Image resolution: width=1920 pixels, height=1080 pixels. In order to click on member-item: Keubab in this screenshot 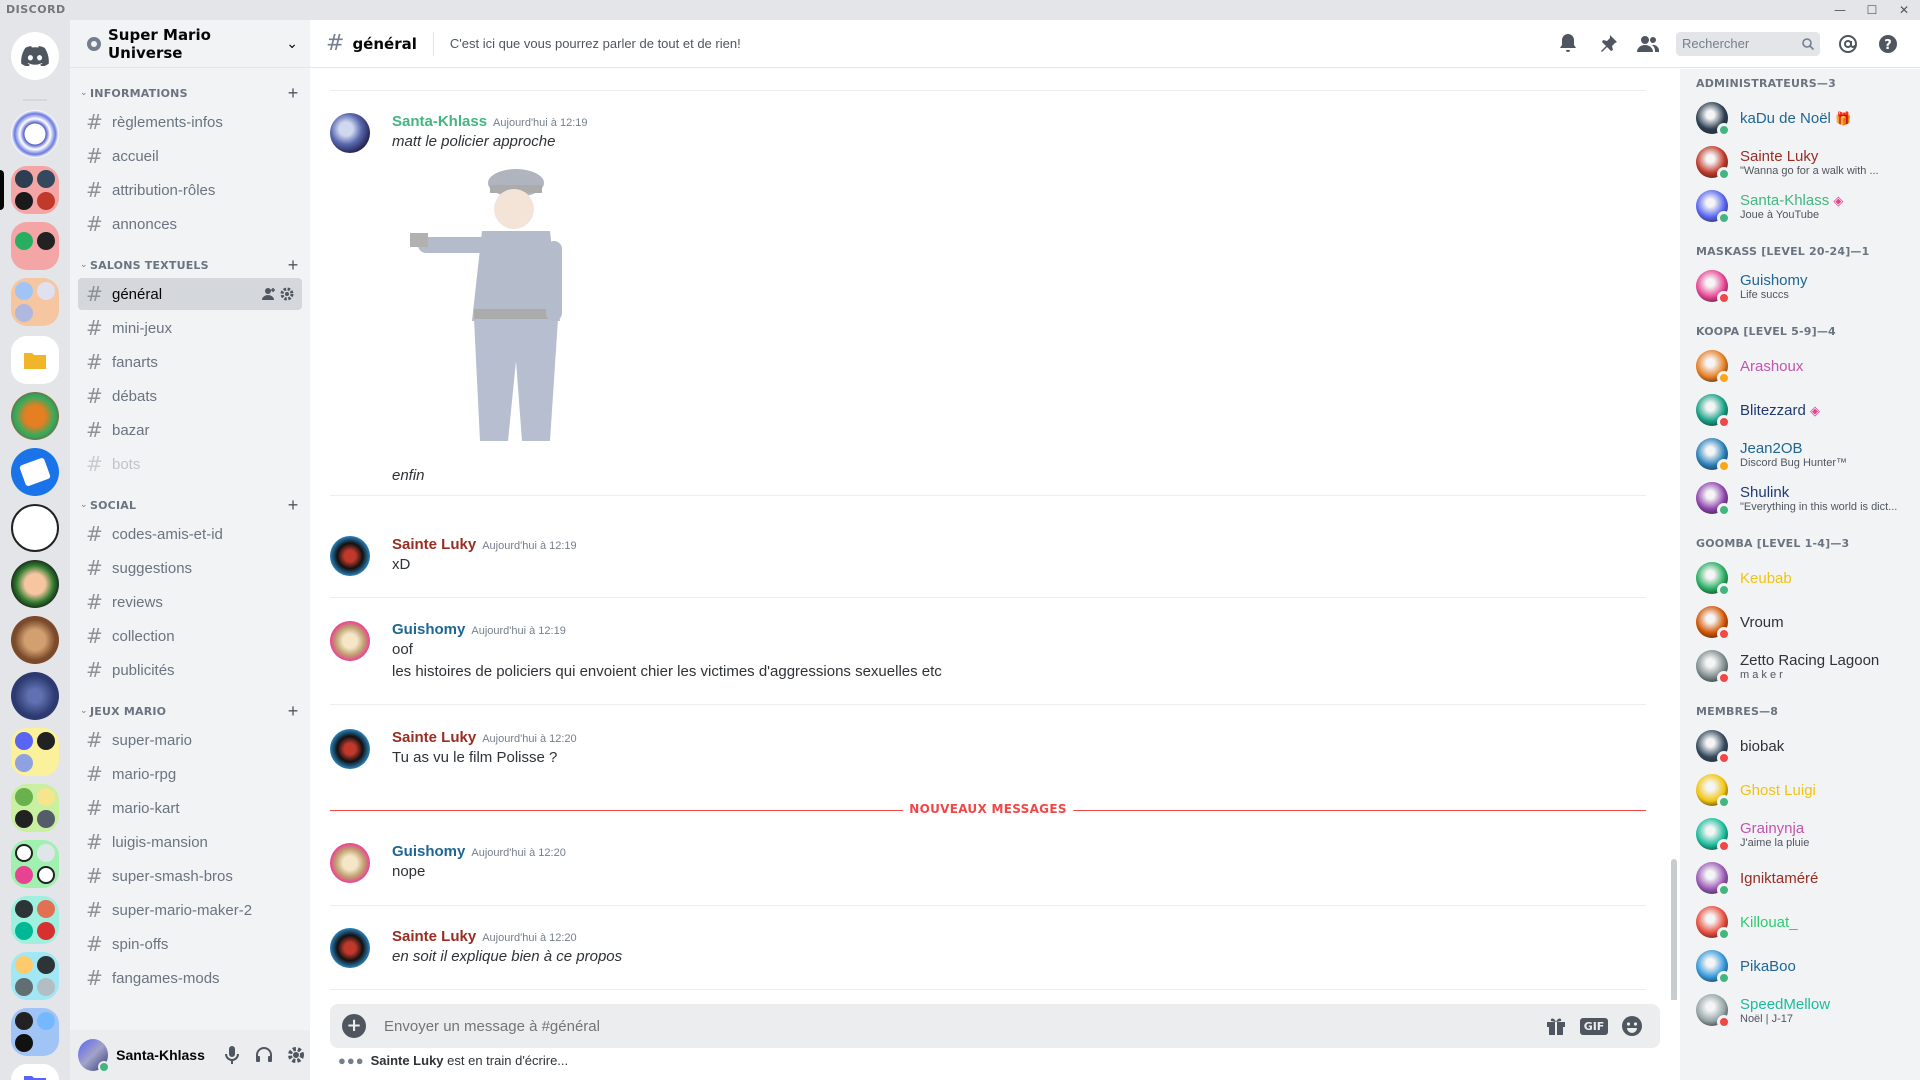, I will do `click(1804, 578)`.